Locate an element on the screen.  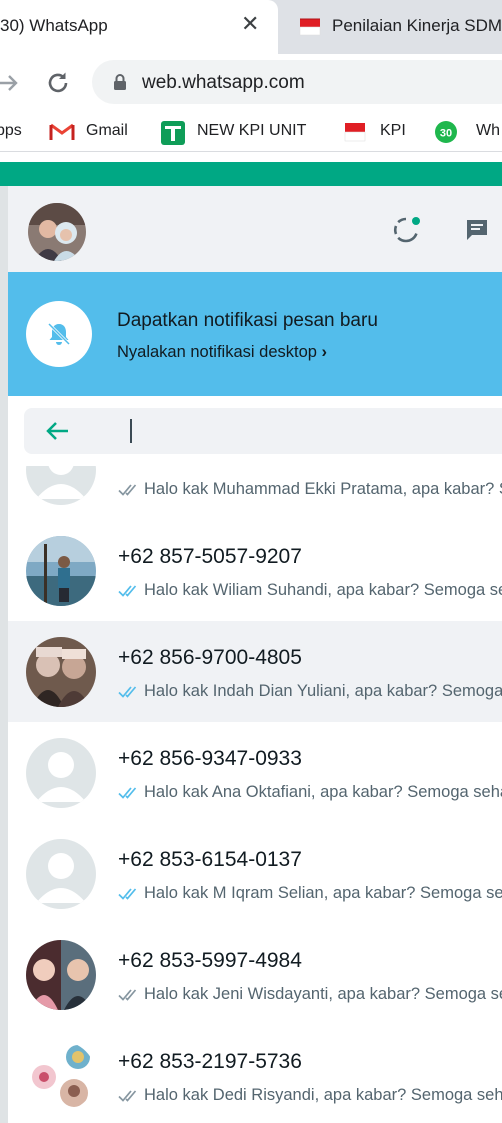
profile-photo is located at coordinates (57, 232).